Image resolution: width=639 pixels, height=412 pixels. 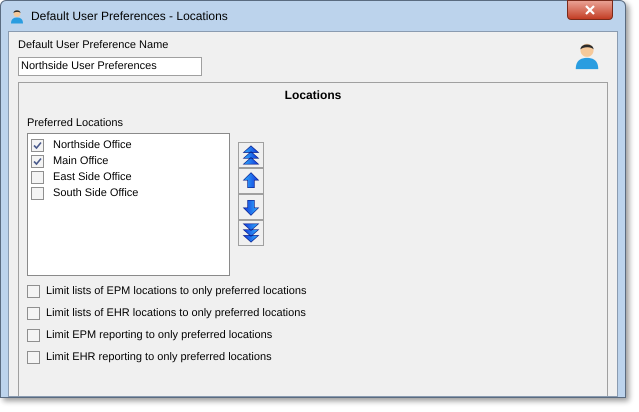 I want to click on location-item: Northside Office, so click(x=92, y=145).